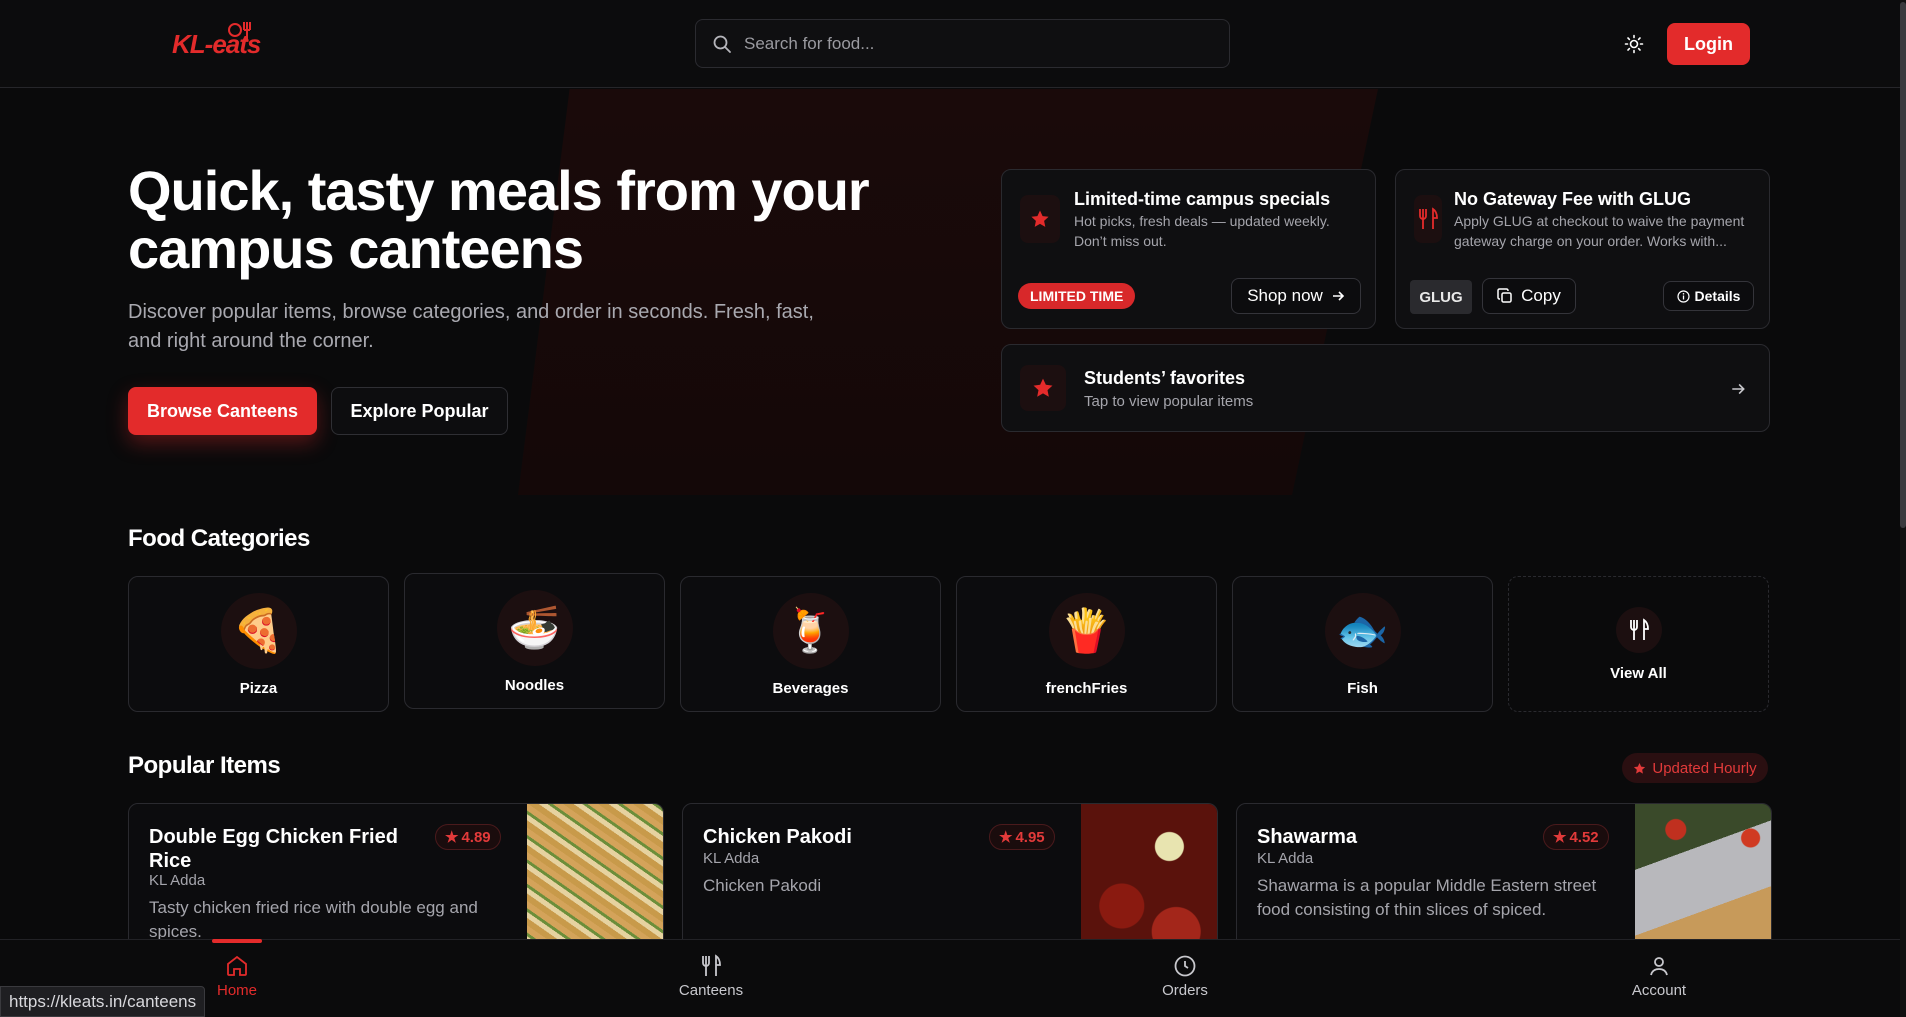 This screenshot has height=1017, width=1906. I want to click on limited-time-badge: LIMITED TIME, so click(1077, 296).